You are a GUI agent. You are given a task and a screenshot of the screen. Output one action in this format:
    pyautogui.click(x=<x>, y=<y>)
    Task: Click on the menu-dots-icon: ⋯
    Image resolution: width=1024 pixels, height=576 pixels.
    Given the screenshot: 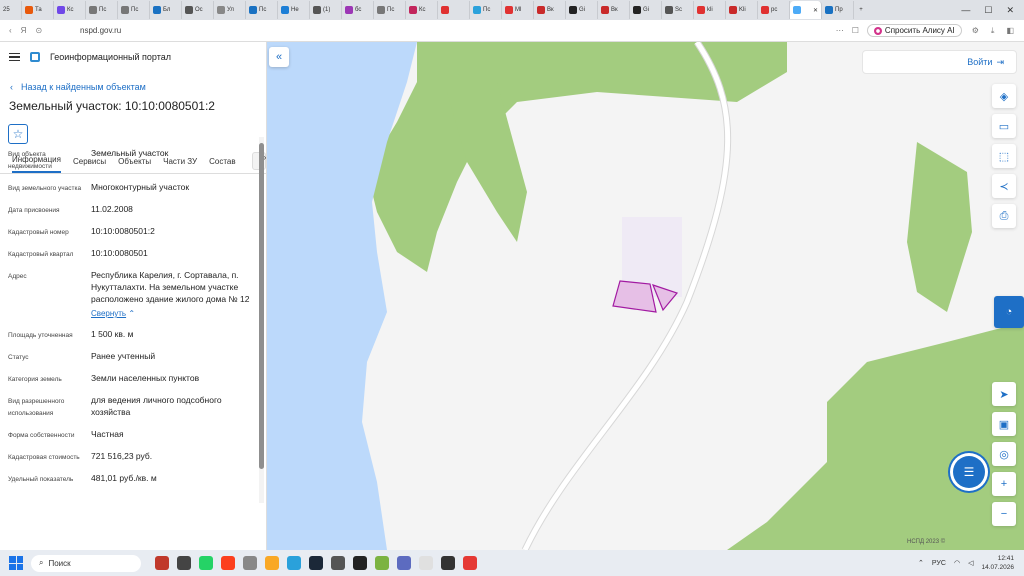 What is the action you would take?
    pyautogui.click(x=840, y=30)
    